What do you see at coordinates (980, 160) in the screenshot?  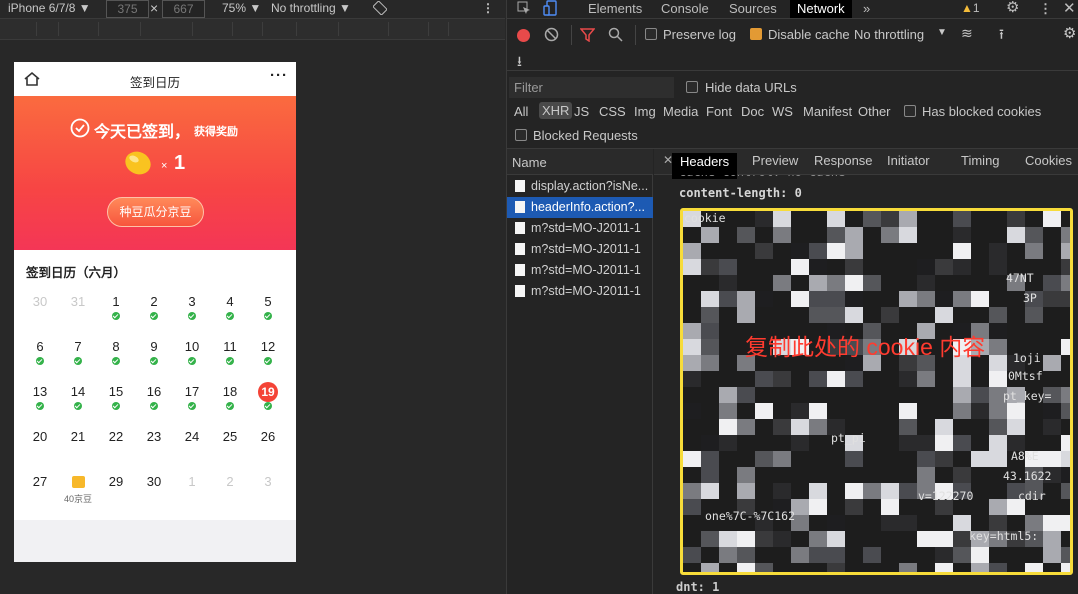 I see `detail-tab-timing: Timing` at bounding box center [980, 160].